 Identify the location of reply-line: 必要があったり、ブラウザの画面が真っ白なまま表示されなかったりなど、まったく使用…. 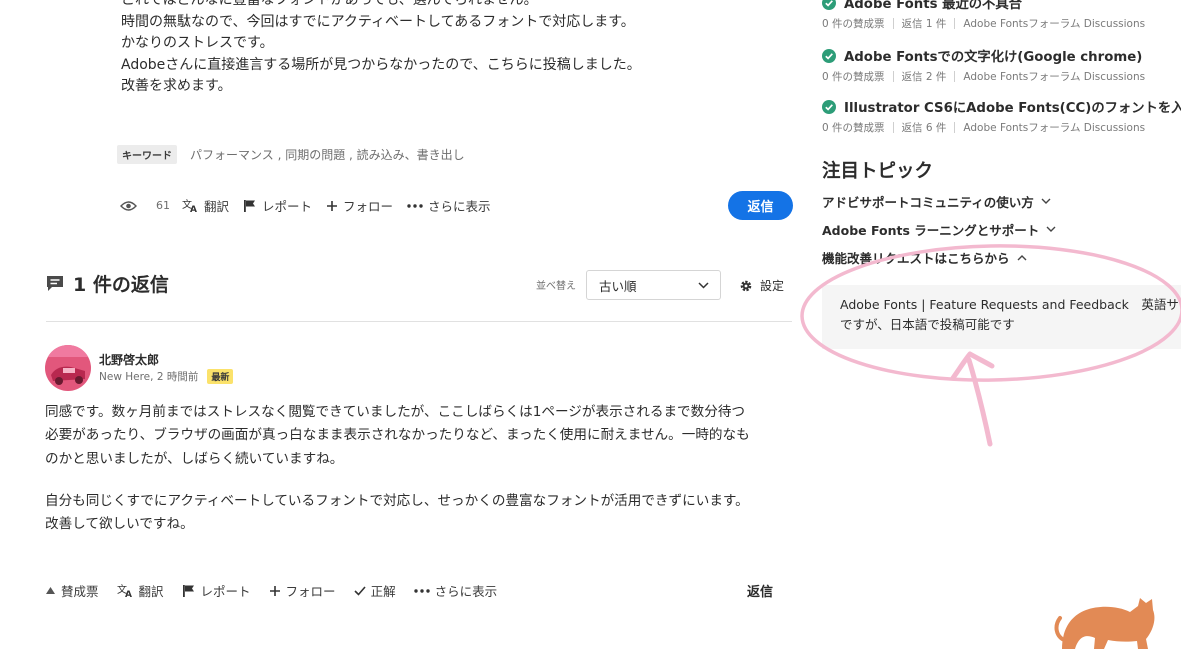
(397, 435).